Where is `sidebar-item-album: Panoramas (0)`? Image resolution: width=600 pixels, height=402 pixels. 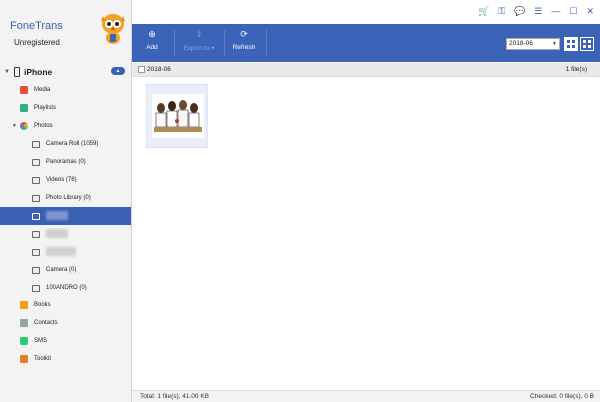 sidebar-item-album: Panoramas (0) is located at coordinates (65, 162).